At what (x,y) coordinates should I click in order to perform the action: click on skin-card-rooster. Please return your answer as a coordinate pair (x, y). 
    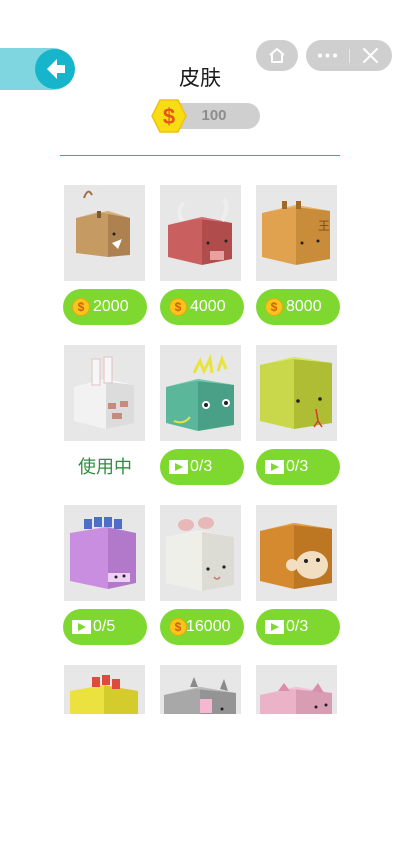
    Looking at the image, I should click on (104, 689).